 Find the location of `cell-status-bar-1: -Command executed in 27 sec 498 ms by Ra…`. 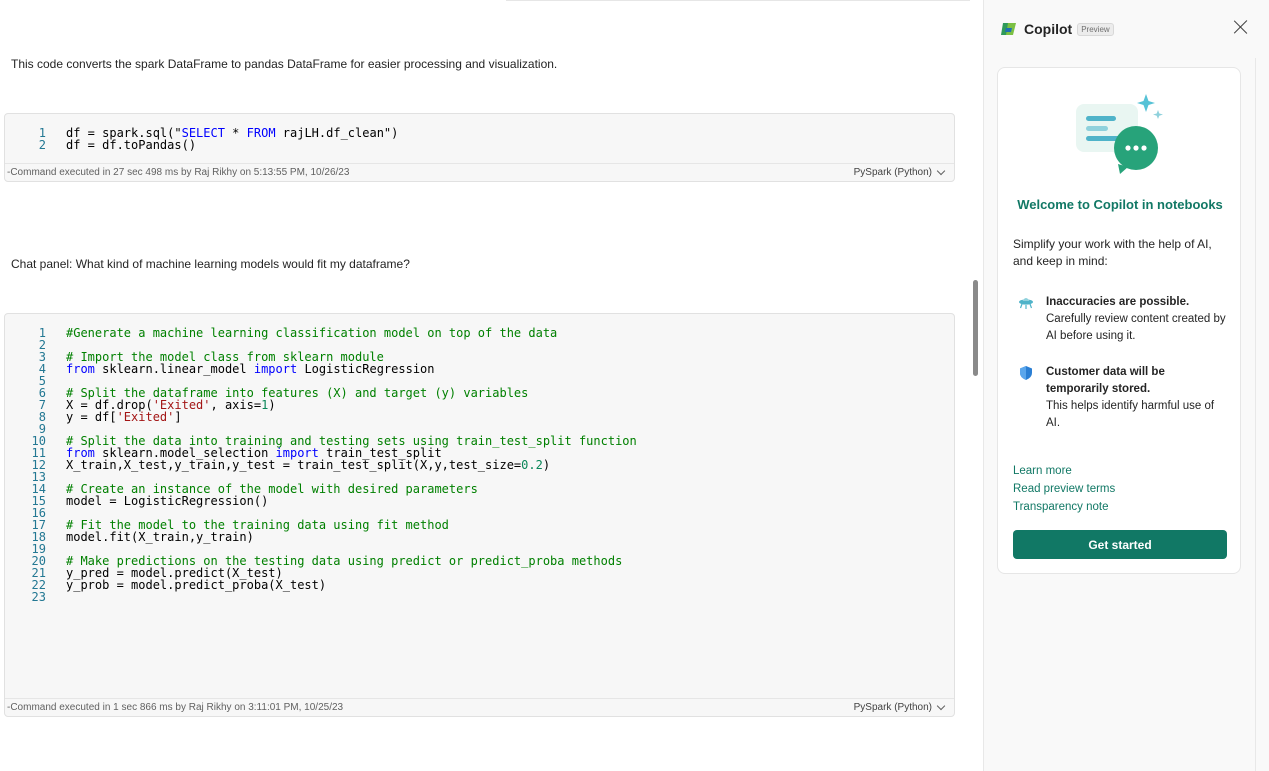

cell-status-bar-1: -Command executed in 27 sec 498 ms by Ra… is located at coordinates (479, 172).